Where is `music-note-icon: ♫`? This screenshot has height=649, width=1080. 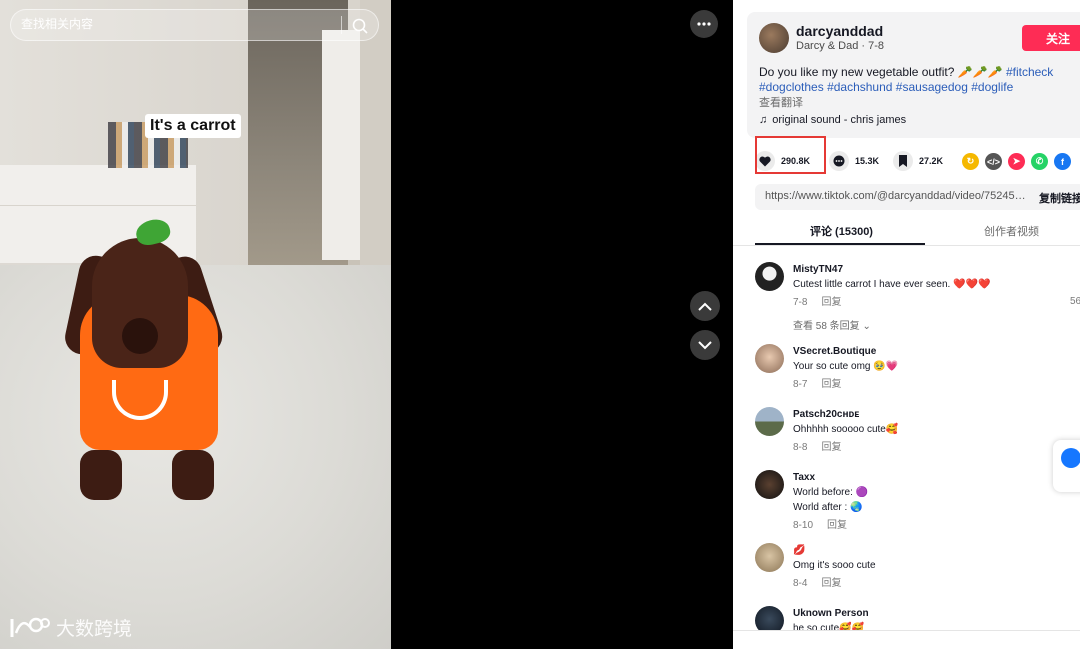 music-note-icon: ♫ is located at coordinates (763, 120).